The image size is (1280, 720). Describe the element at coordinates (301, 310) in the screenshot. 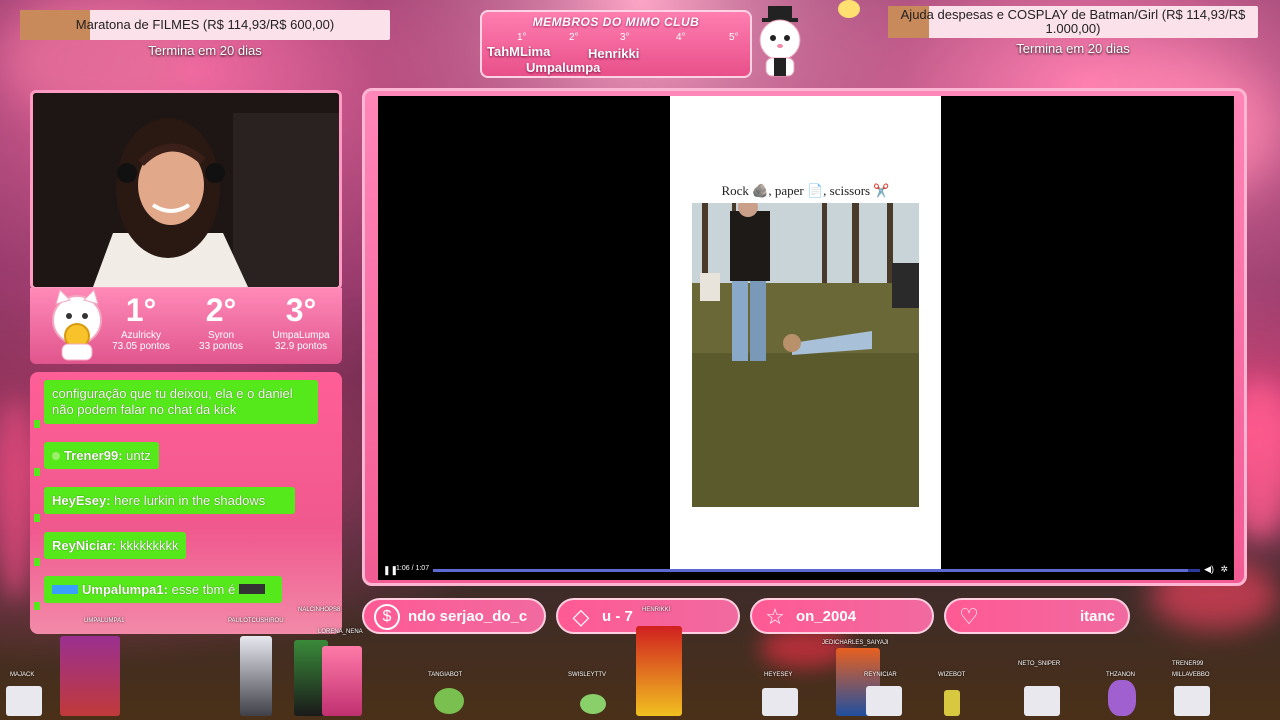

I see `leaderboard-rank: 3°` at that location.